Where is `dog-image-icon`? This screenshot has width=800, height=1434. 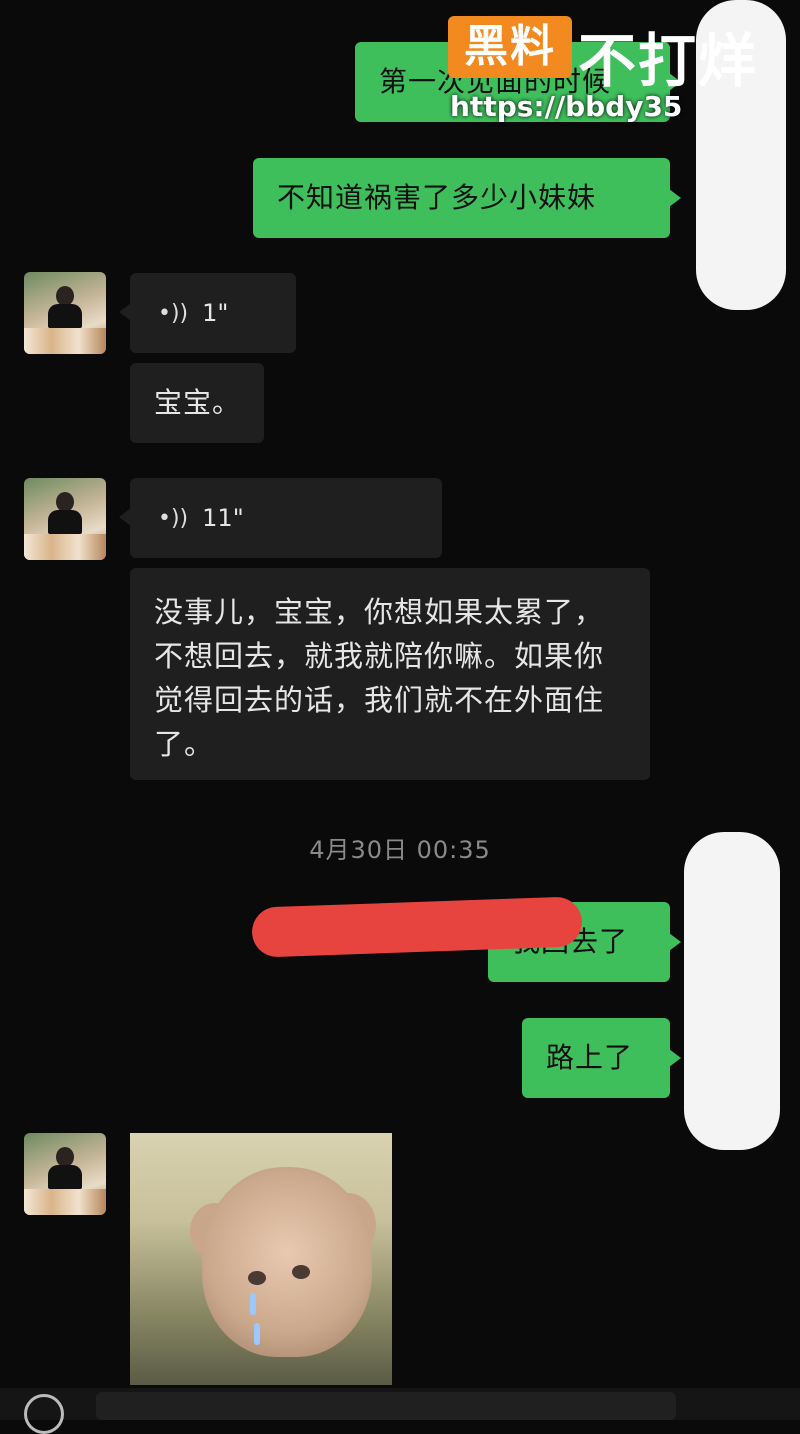
dog-image-icon is located at coordinates (287, 1262).